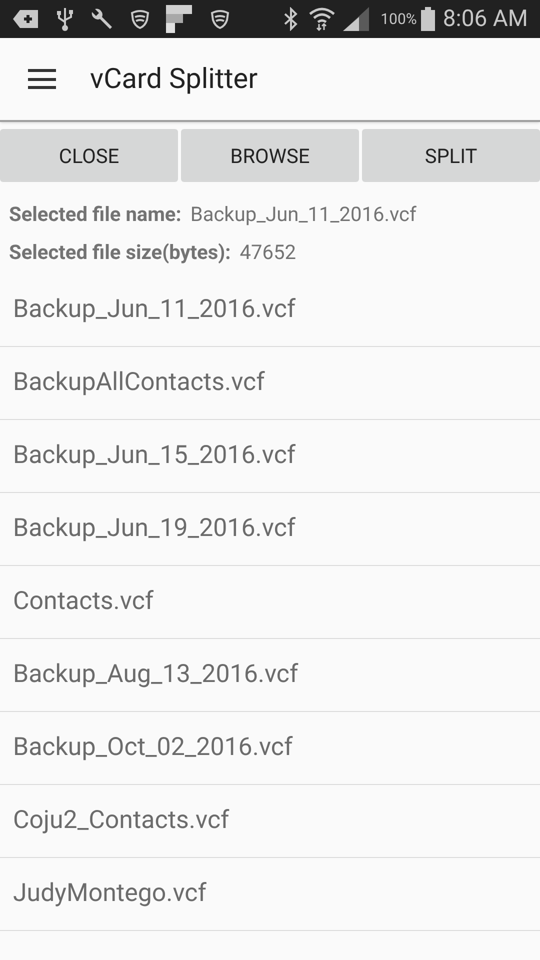 The image size is (540, 960). I want to click on file-size-value: 47652, so click(268, 252).